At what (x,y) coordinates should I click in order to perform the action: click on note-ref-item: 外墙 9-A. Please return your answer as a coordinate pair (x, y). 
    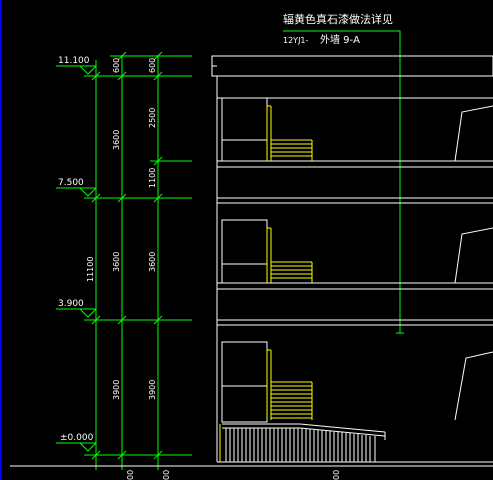
    Looking at the image, I should click on (340, 39).